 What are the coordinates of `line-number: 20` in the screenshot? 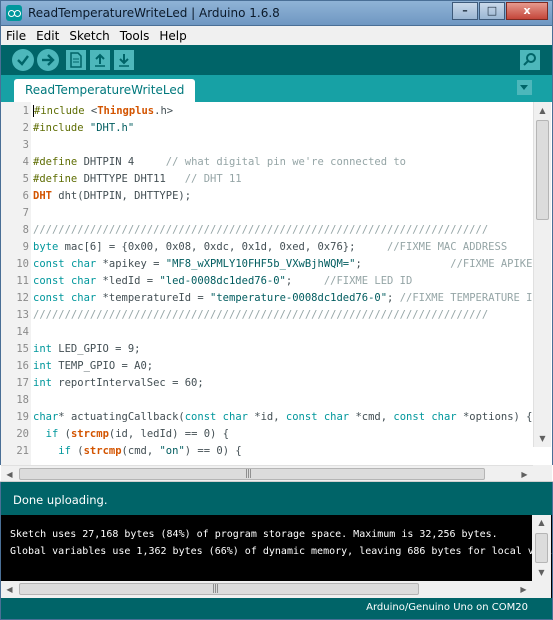 It's located at (22, 434).